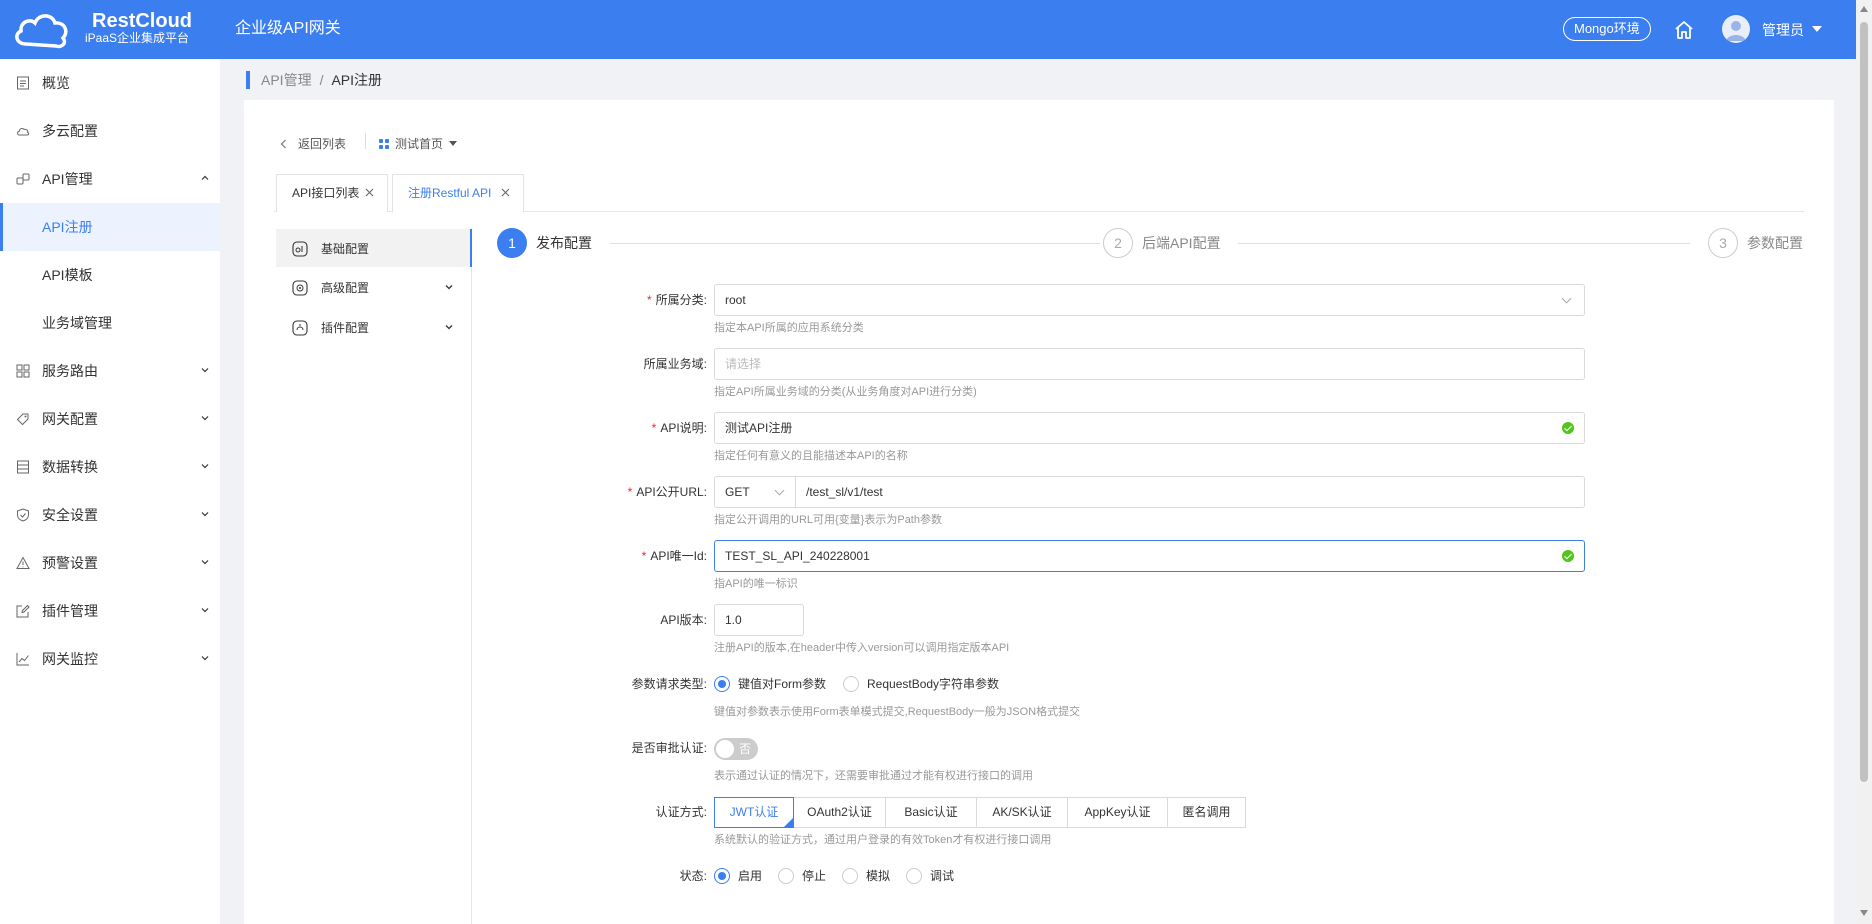  Describe the element at coordinates (110, 275) in the screenshot. I see `sidebar-item-api-template: API模板` at that location.